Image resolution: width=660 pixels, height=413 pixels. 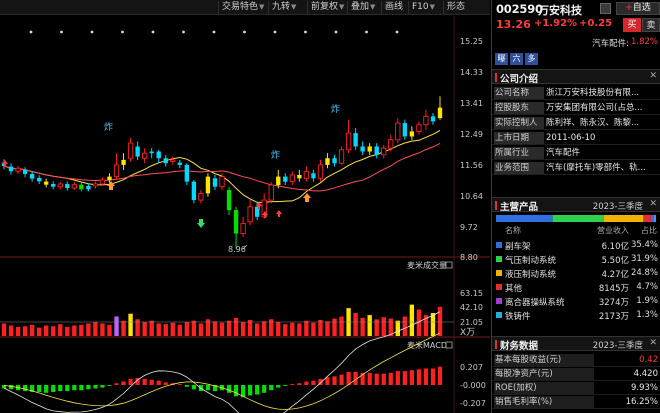 I want to click on tag-badge: 多, so click(x=531, y=59).